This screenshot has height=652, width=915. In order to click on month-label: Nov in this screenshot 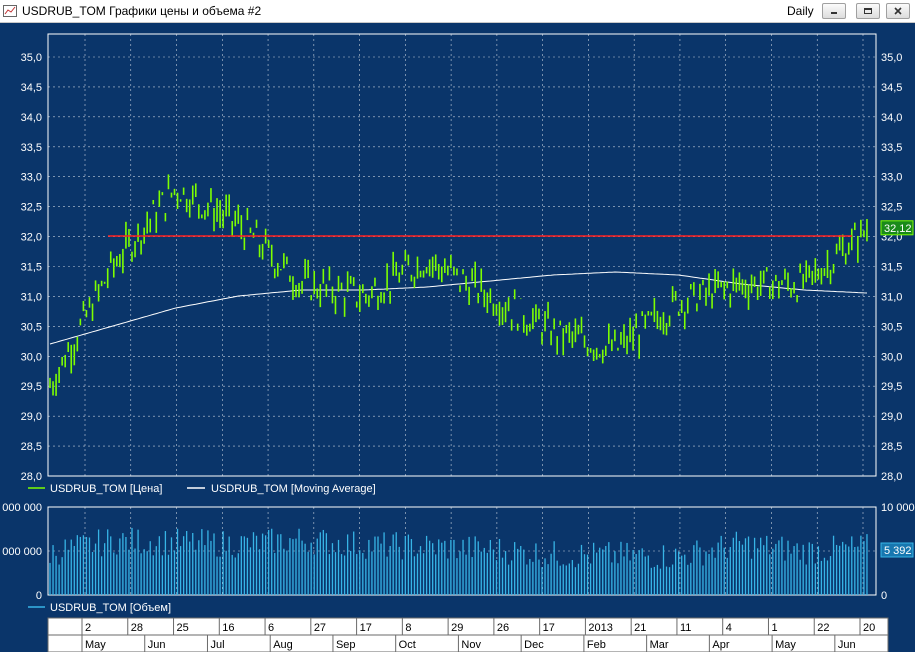, I will do `click(471, 645)`.